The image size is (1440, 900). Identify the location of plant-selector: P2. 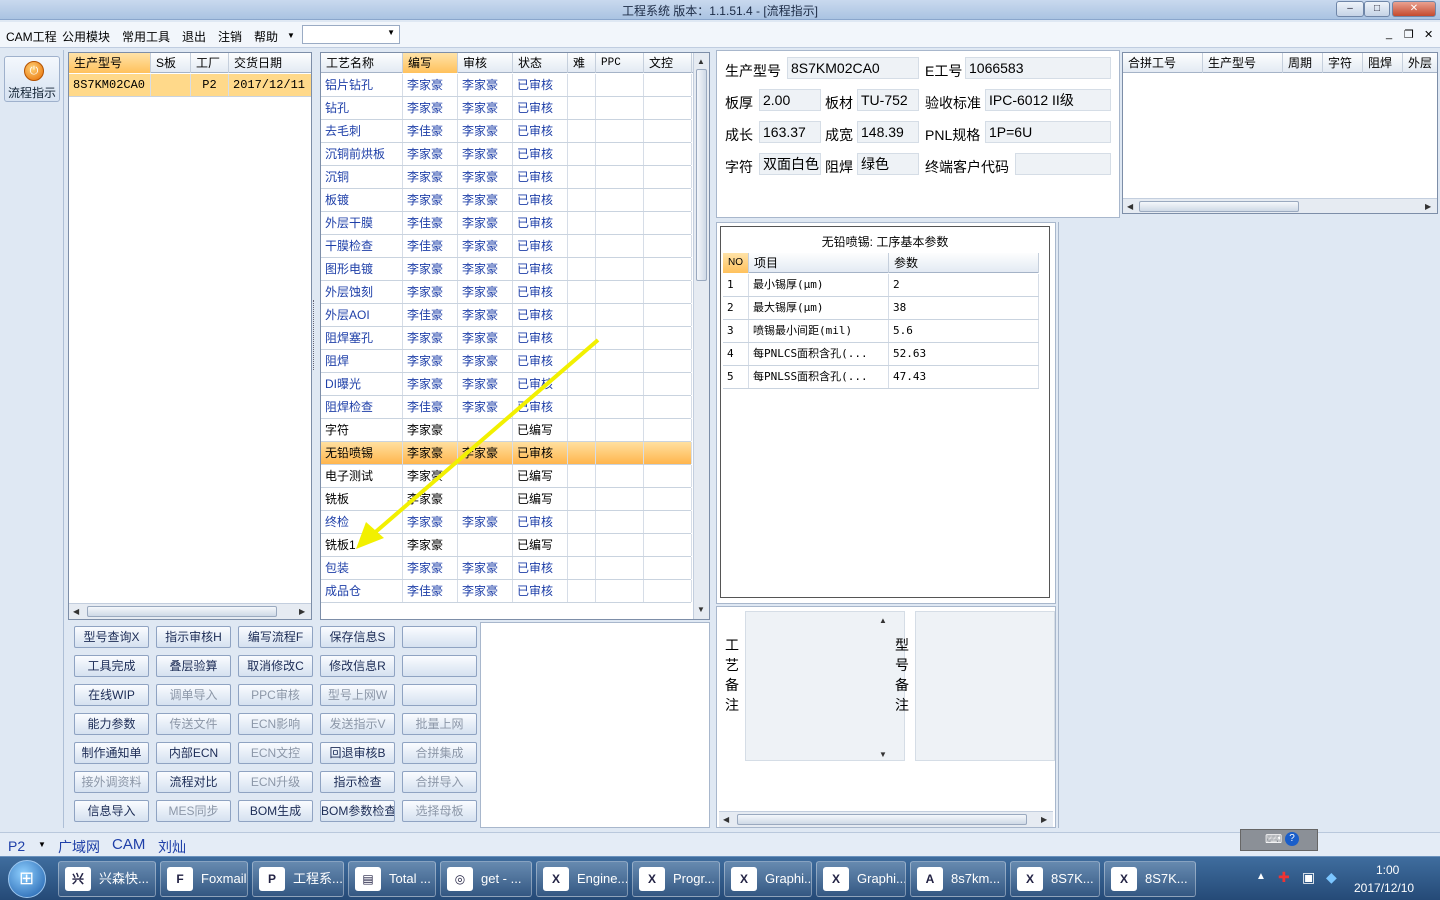
(16, 846).